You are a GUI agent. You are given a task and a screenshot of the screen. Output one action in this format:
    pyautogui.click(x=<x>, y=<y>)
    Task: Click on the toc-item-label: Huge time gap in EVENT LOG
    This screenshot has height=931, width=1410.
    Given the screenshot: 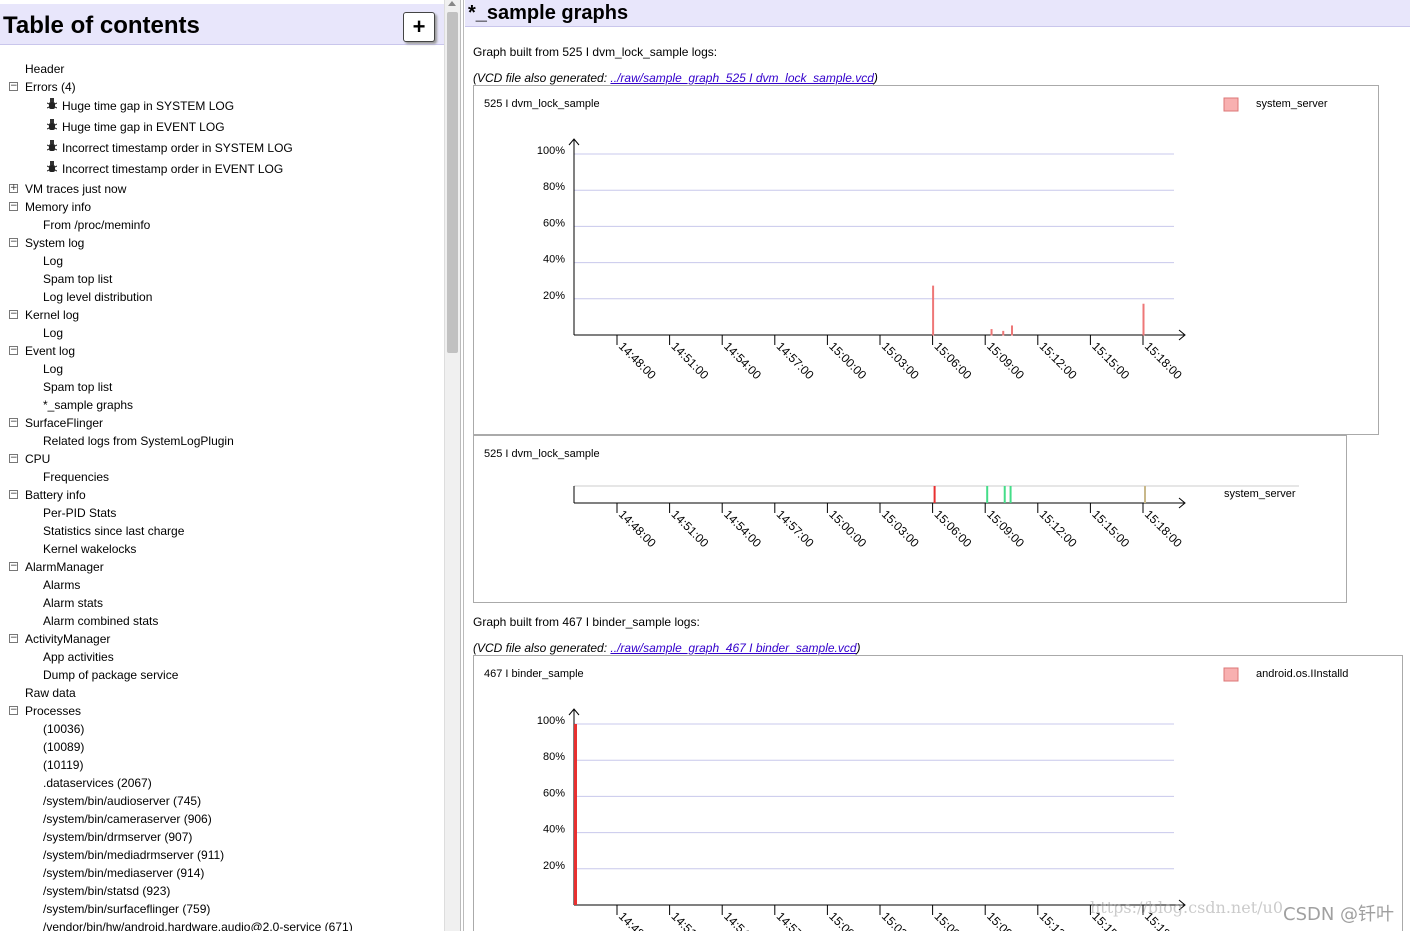 What is the action you would take?
    pyautogui.click(x=143, y=127)
    